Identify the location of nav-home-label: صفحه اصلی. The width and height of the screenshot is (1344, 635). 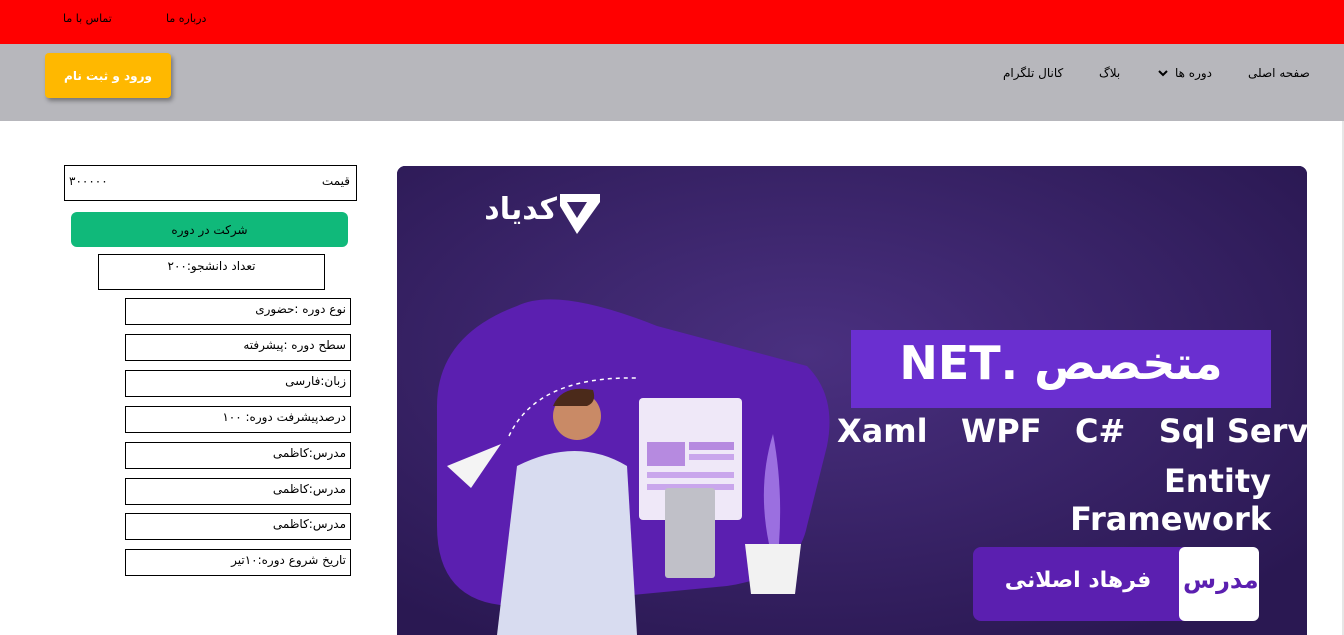
(1279, 73).